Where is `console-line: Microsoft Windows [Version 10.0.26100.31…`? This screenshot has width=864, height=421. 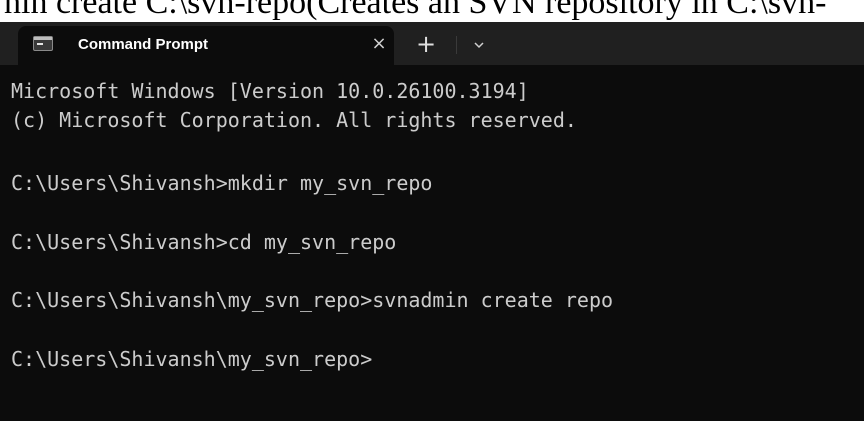
console-line: Microsoft Windows [Version 10.0.26100.31… is located at coordinates (270, 91).